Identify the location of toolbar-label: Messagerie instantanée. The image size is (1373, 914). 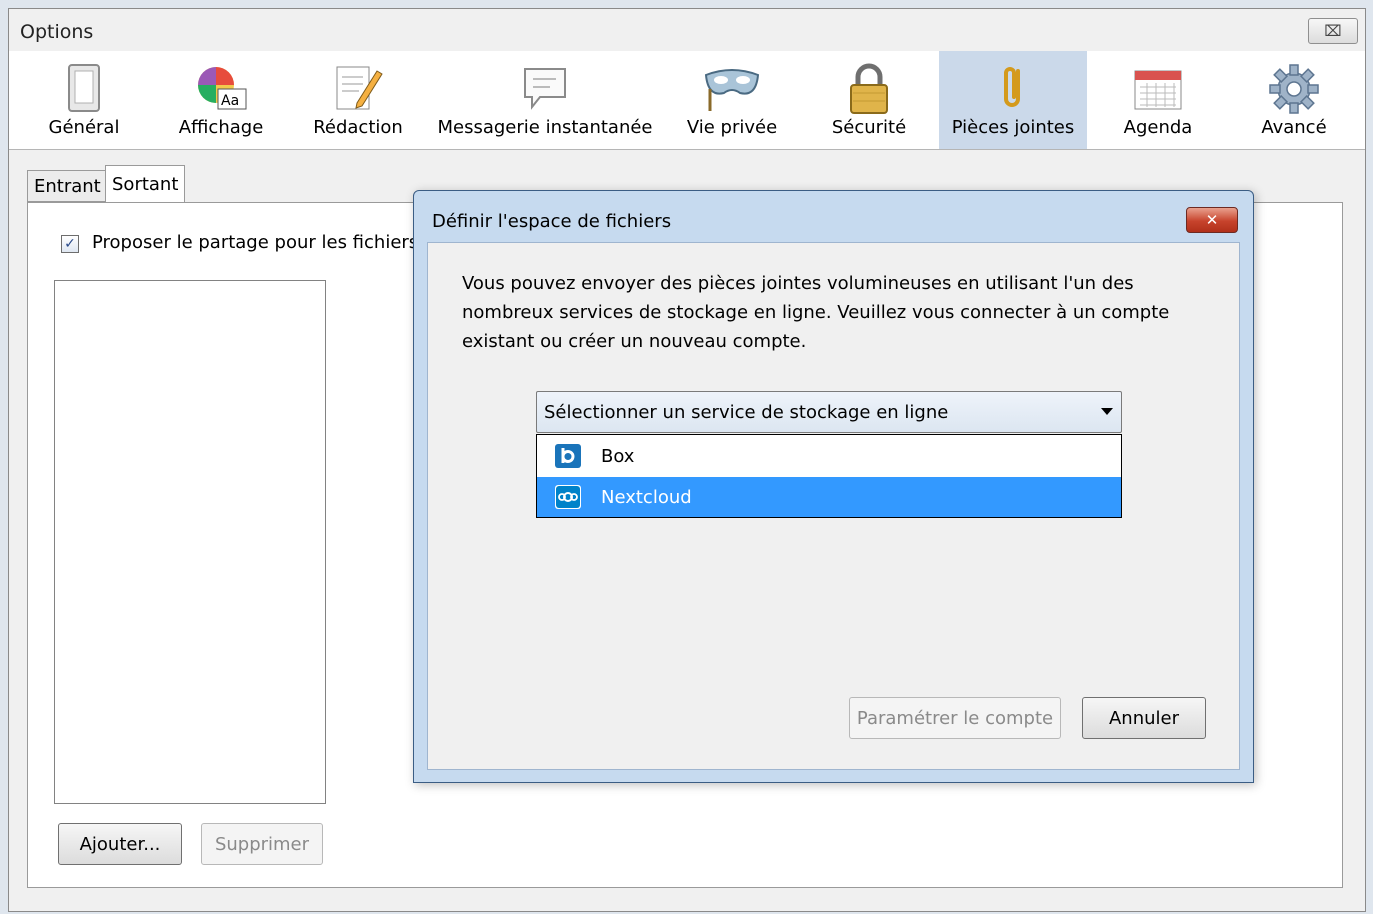
(545, 127).